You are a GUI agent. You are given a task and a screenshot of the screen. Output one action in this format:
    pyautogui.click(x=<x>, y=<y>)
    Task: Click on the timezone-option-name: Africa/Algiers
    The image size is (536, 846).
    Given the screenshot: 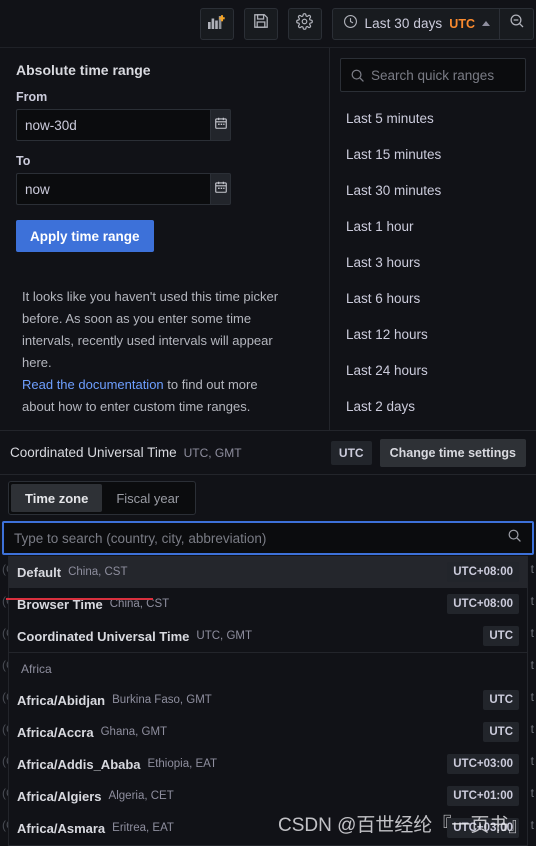 What is the action you would take?
    pyautogui.click(x=59, y=796)
    